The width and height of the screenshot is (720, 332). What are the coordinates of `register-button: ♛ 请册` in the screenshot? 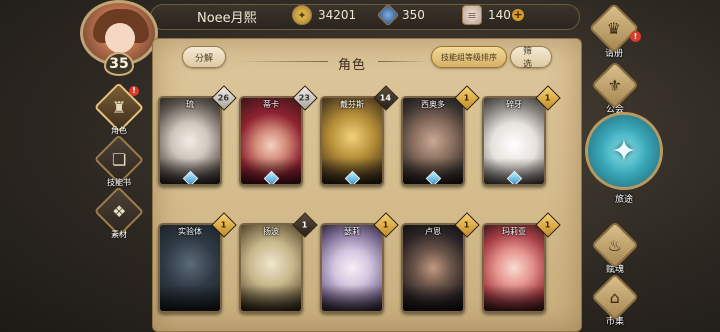 It's located at (614, 30).